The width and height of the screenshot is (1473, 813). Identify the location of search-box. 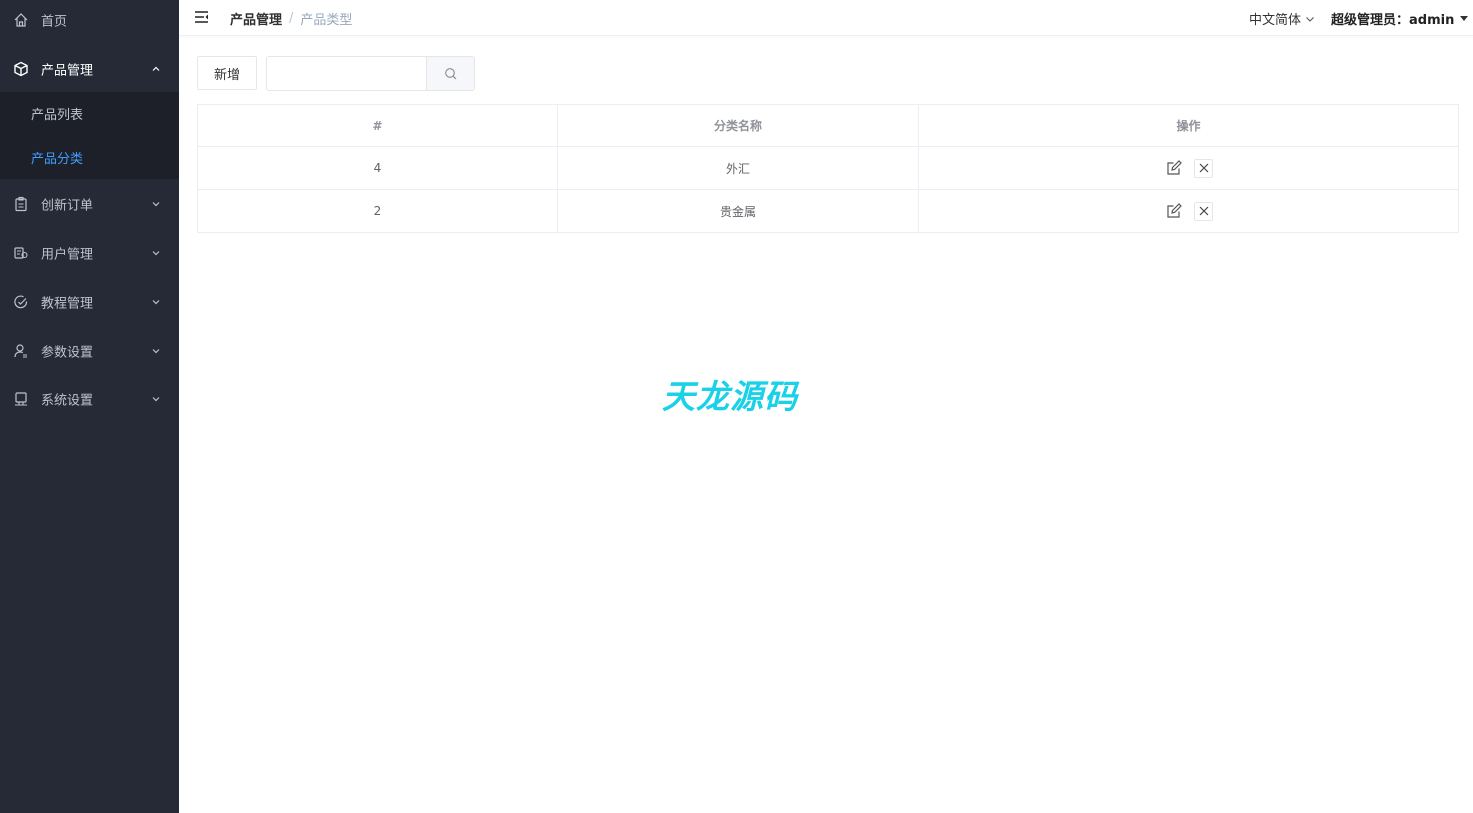
(370, 73).